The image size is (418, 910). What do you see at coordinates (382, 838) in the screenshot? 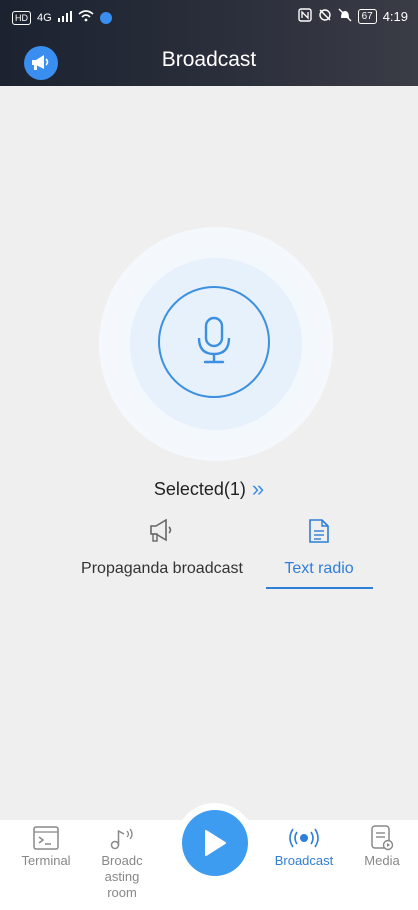
I see `media-file-icon` at bounding box center [382, 838].